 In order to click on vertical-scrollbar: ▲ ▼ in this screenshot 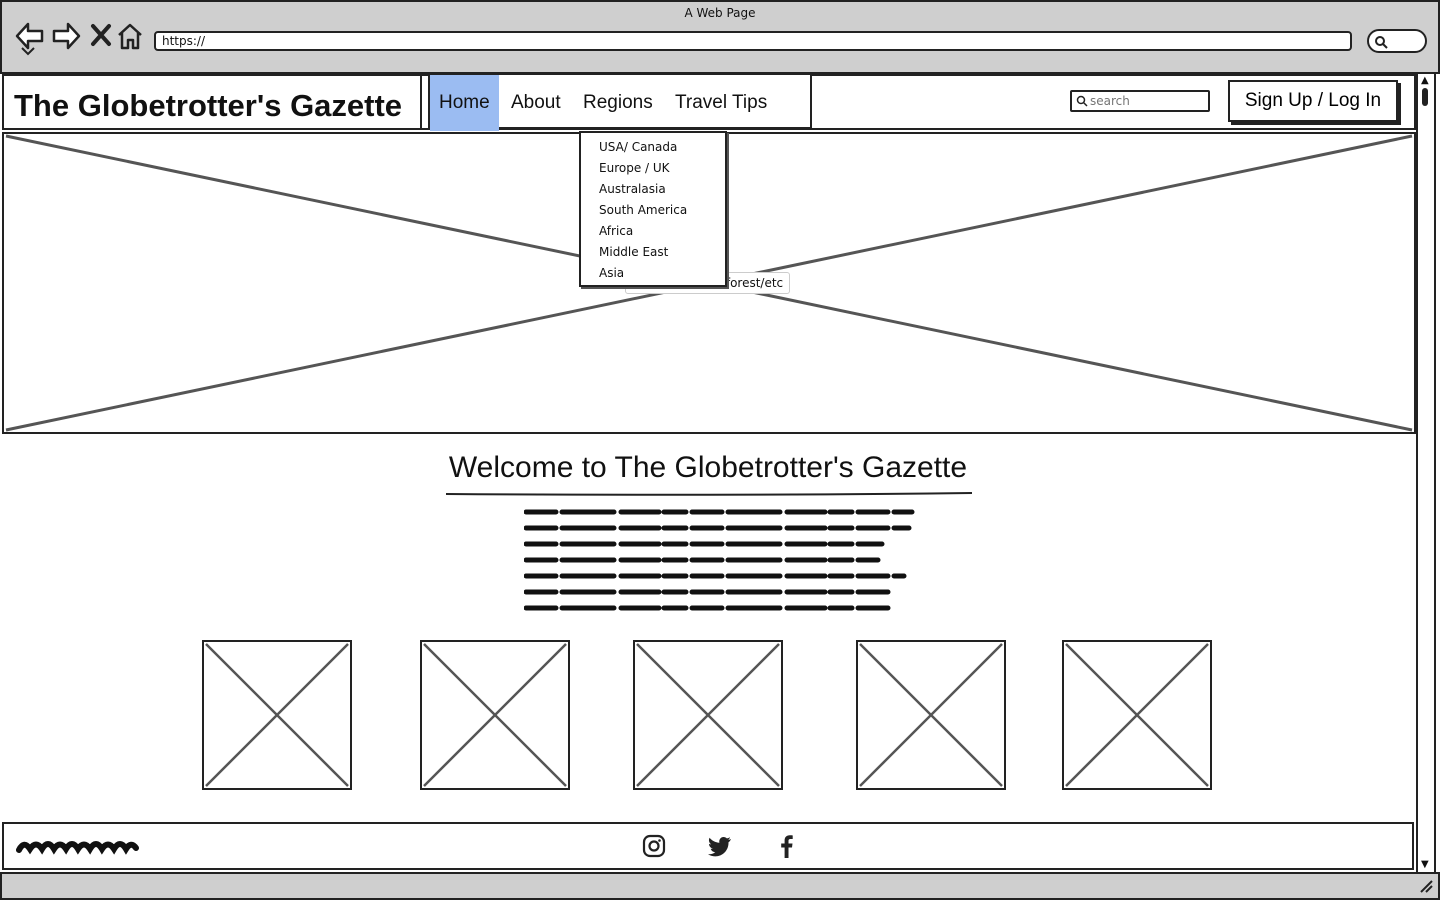, I will do `click(1426, 473)`.